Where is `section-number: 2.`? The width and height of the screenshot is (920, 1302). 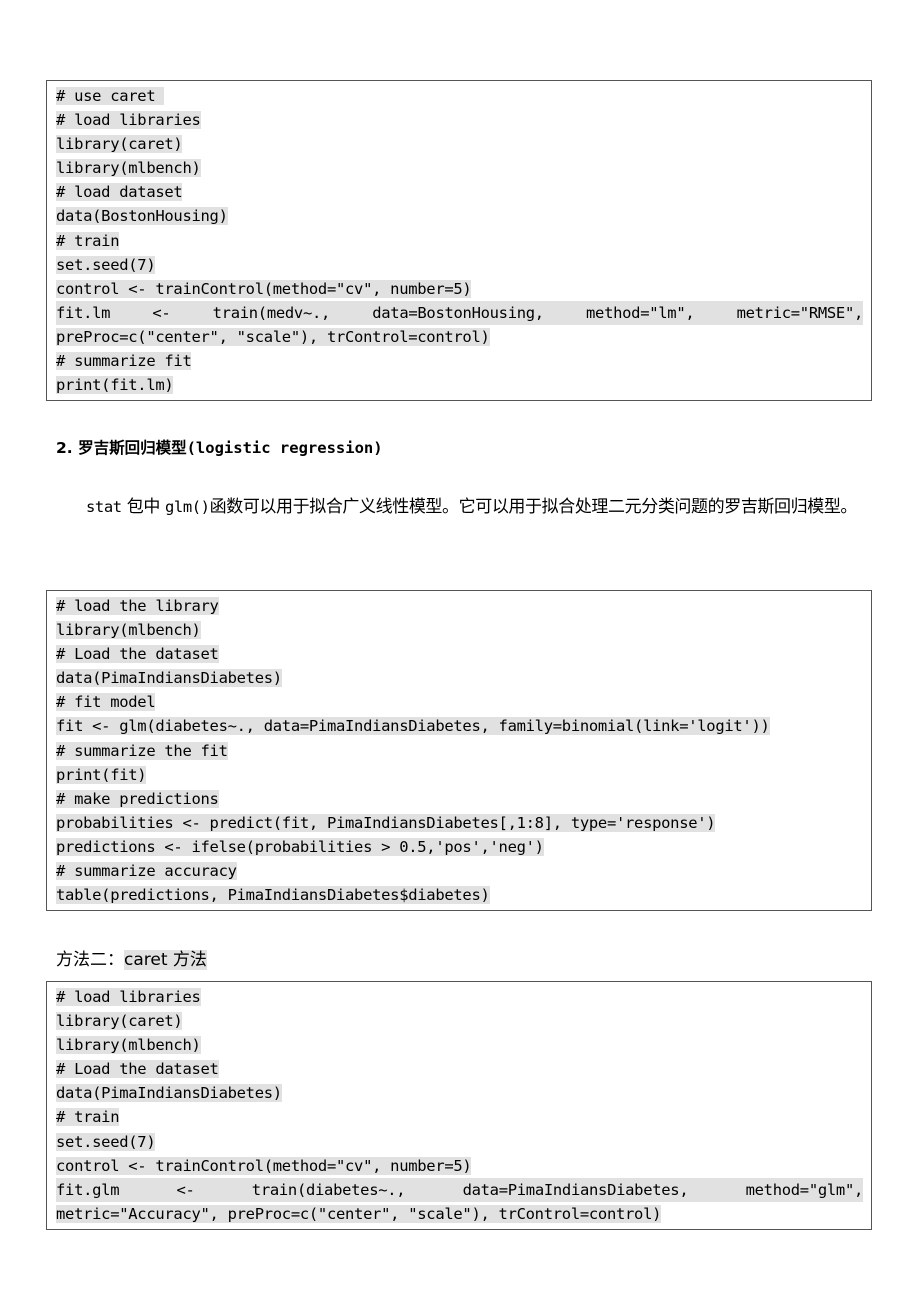
section-number: 2. is located at coordinates (67, 448).